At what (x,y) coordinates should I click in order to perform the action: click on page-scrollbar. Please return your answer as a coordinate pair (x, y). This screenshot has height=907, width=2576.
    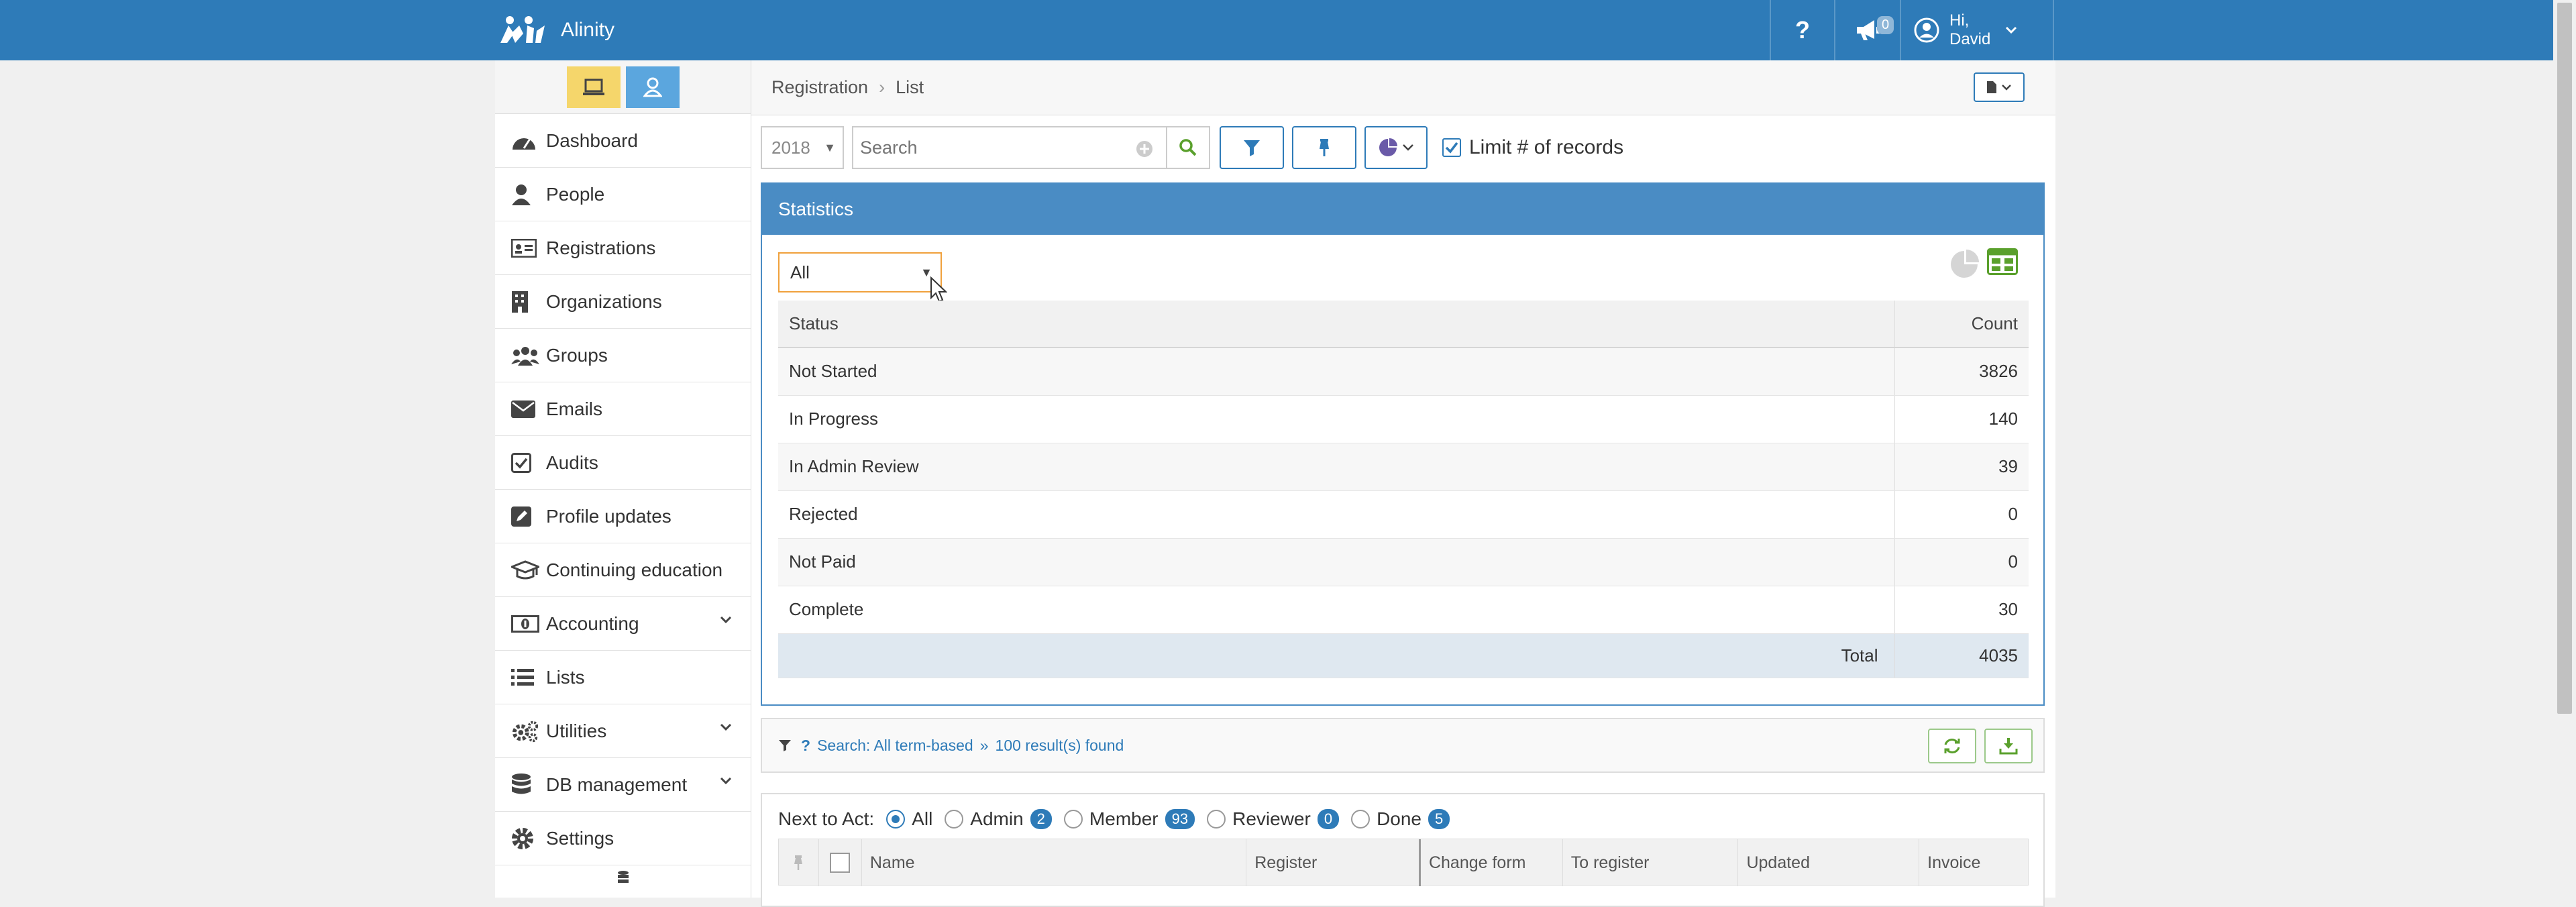
    Looking at the image, I should click on (2564, 449).